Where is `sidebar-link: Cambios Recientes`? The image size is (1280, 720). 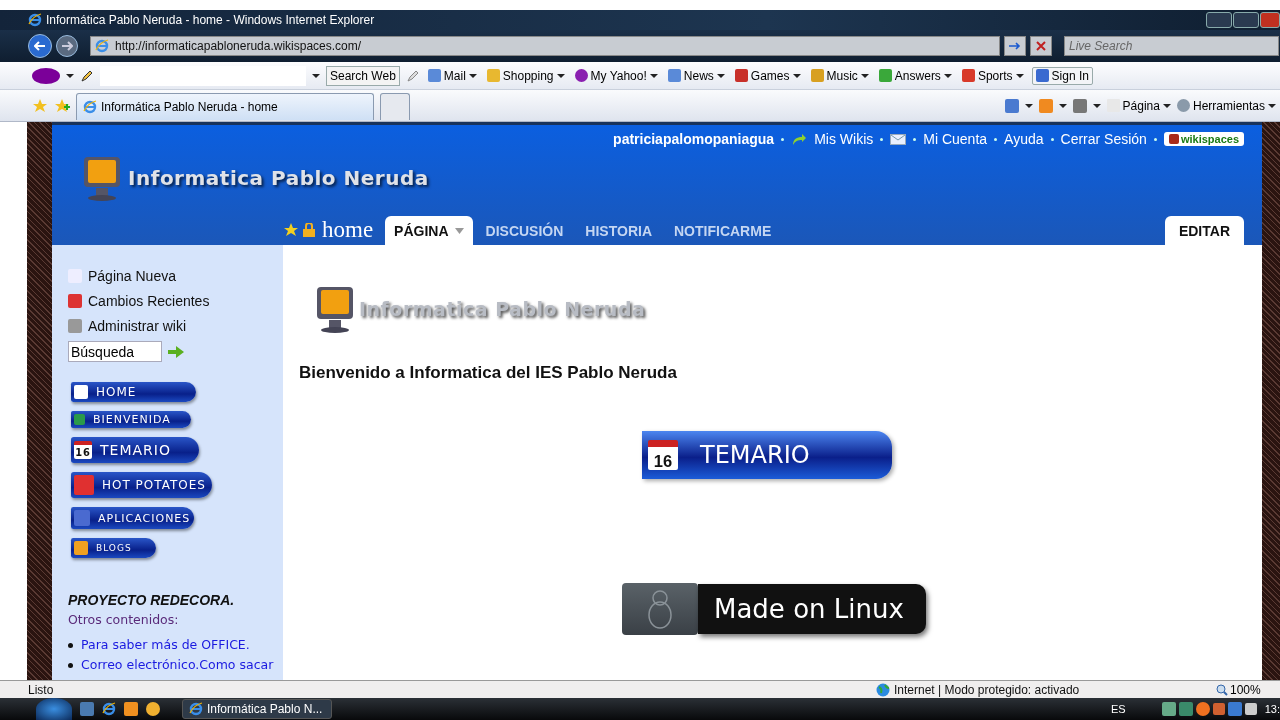
sidebar-link: Cambios Recientes is located at coordinates (175, 300).